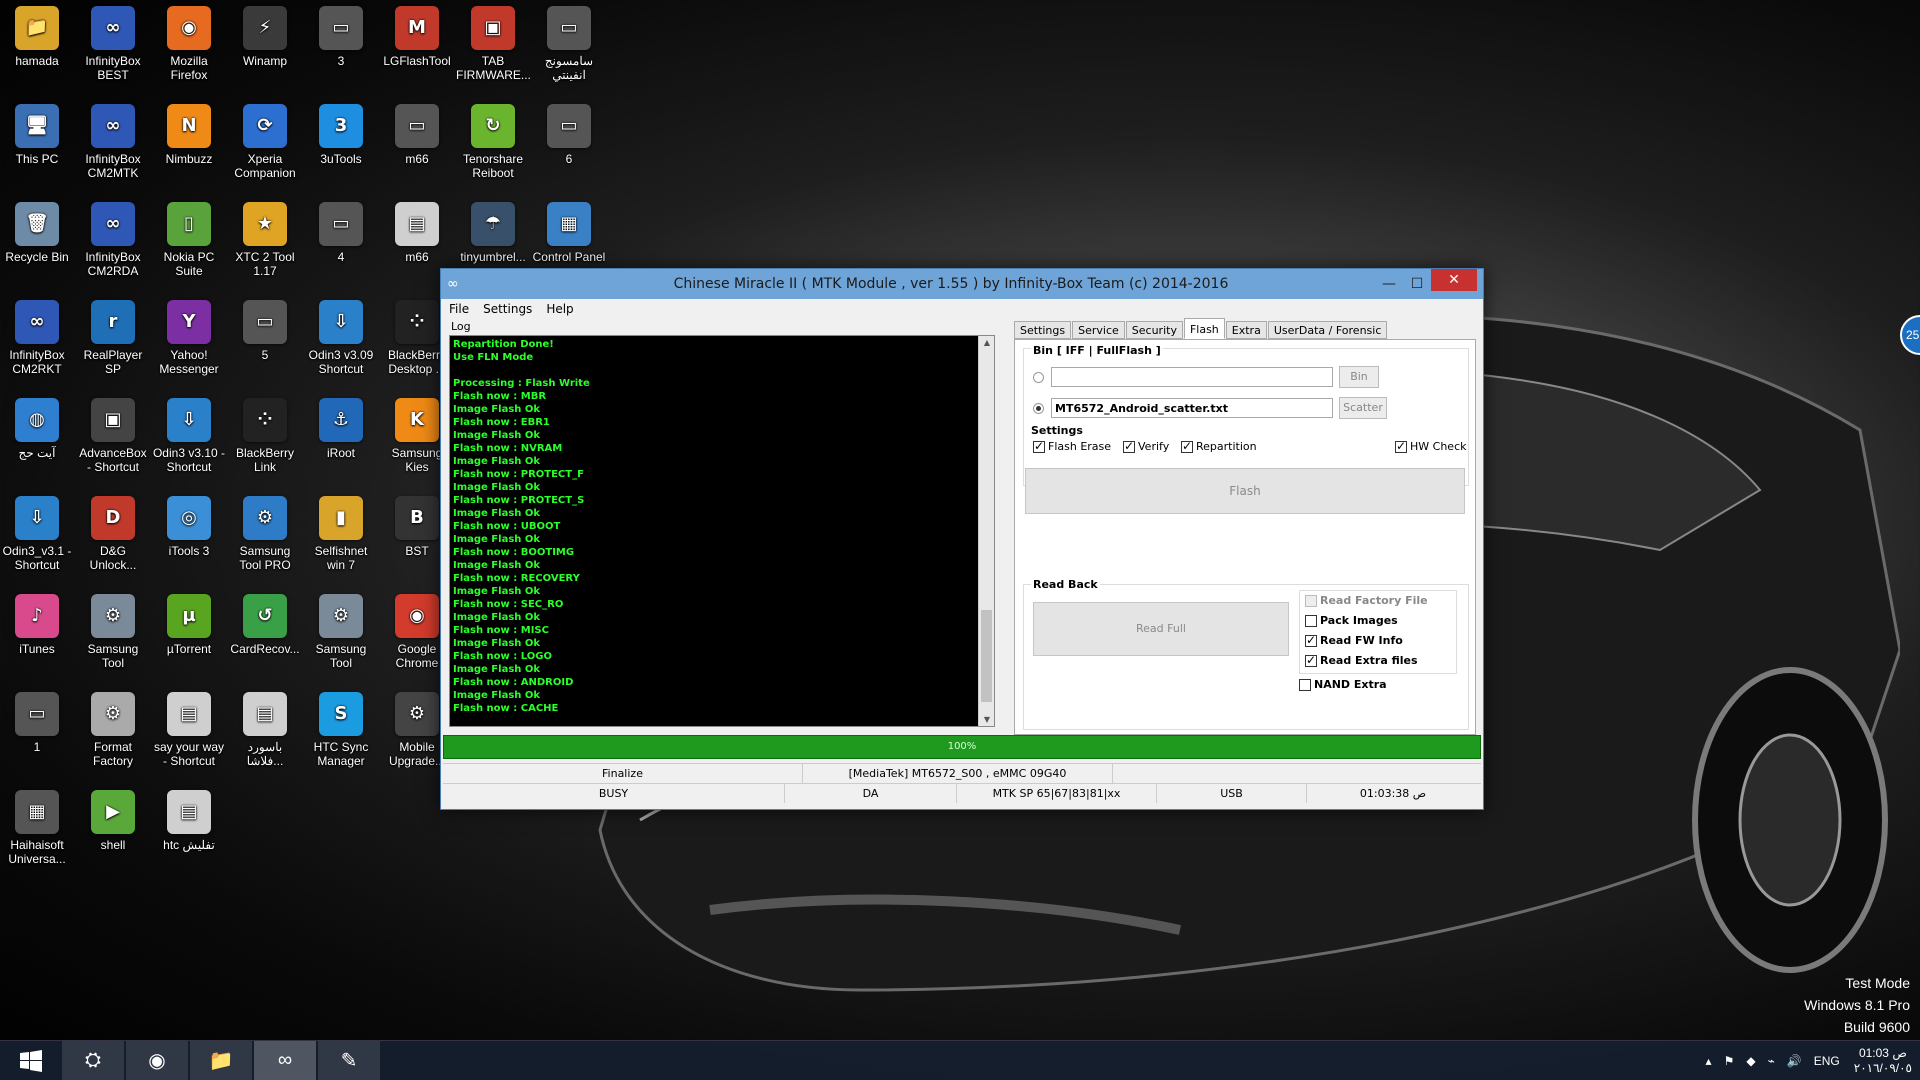  What do you see at coordinates (986, 656) in the screenshot?
I see `scroll-thumb` at bounding box center [986, 656].